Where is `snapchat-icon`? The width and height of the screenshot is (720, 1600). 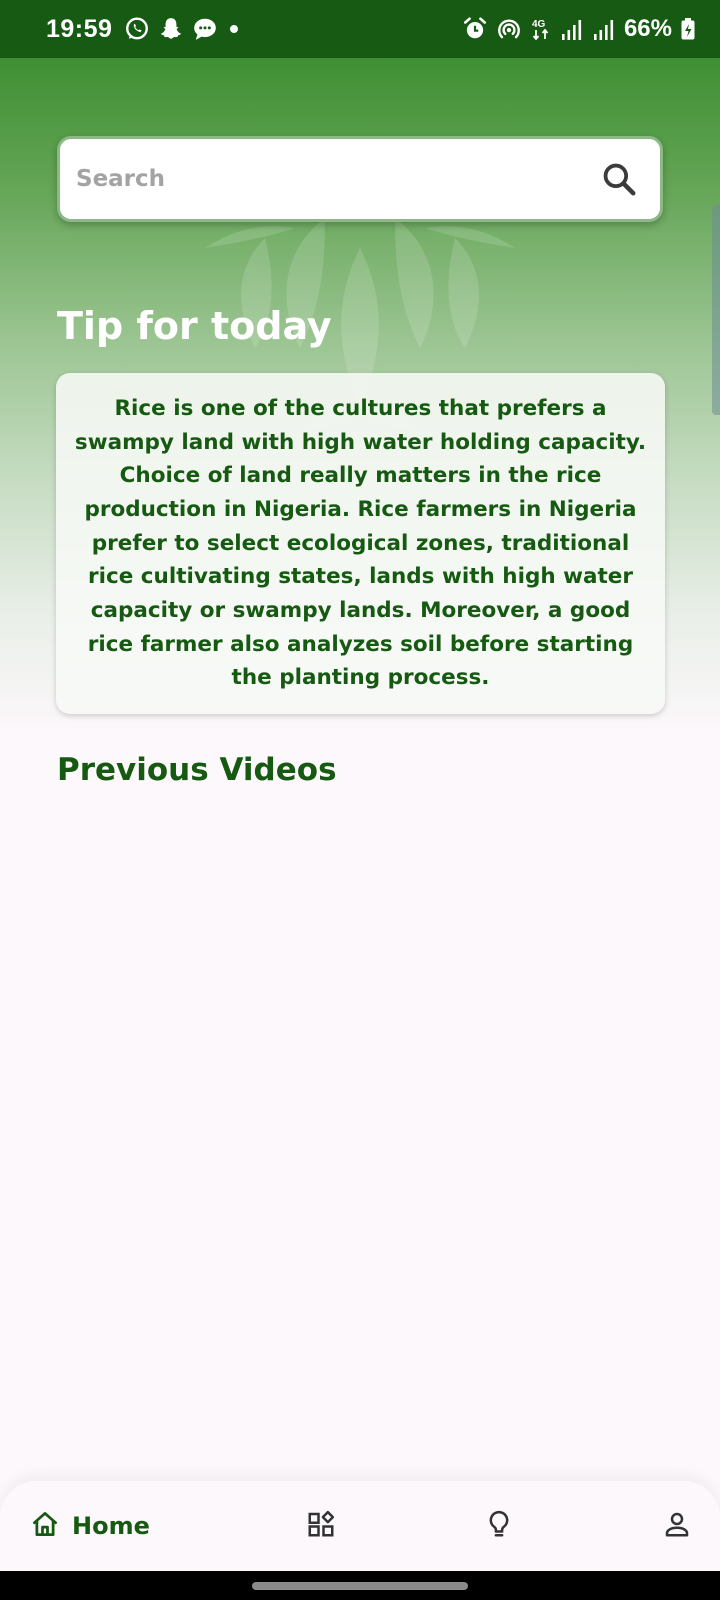 snapchat-icon is located at coordinates (171, 29).